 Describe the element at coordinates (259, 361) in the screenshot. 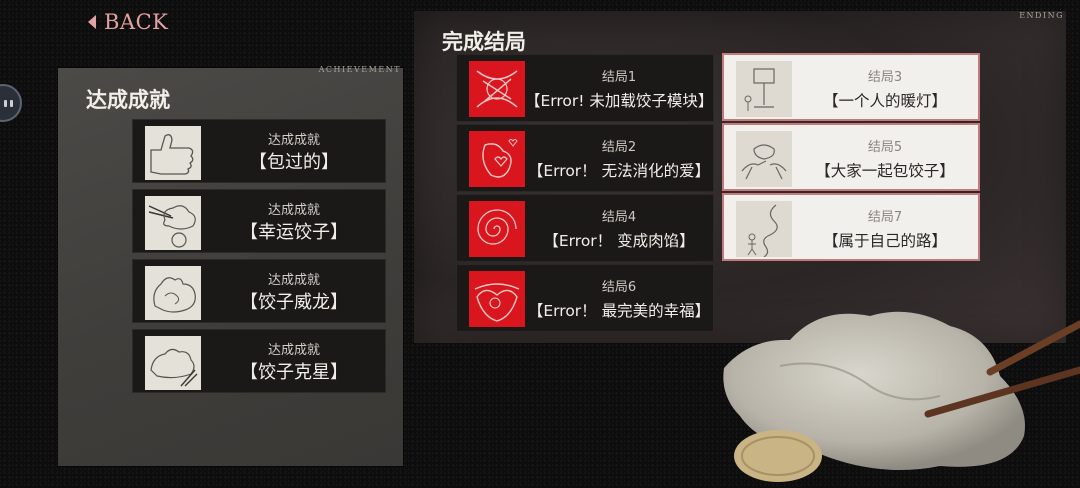

I see `achievement-item: 达成成就 【饺子克星】` at that location.